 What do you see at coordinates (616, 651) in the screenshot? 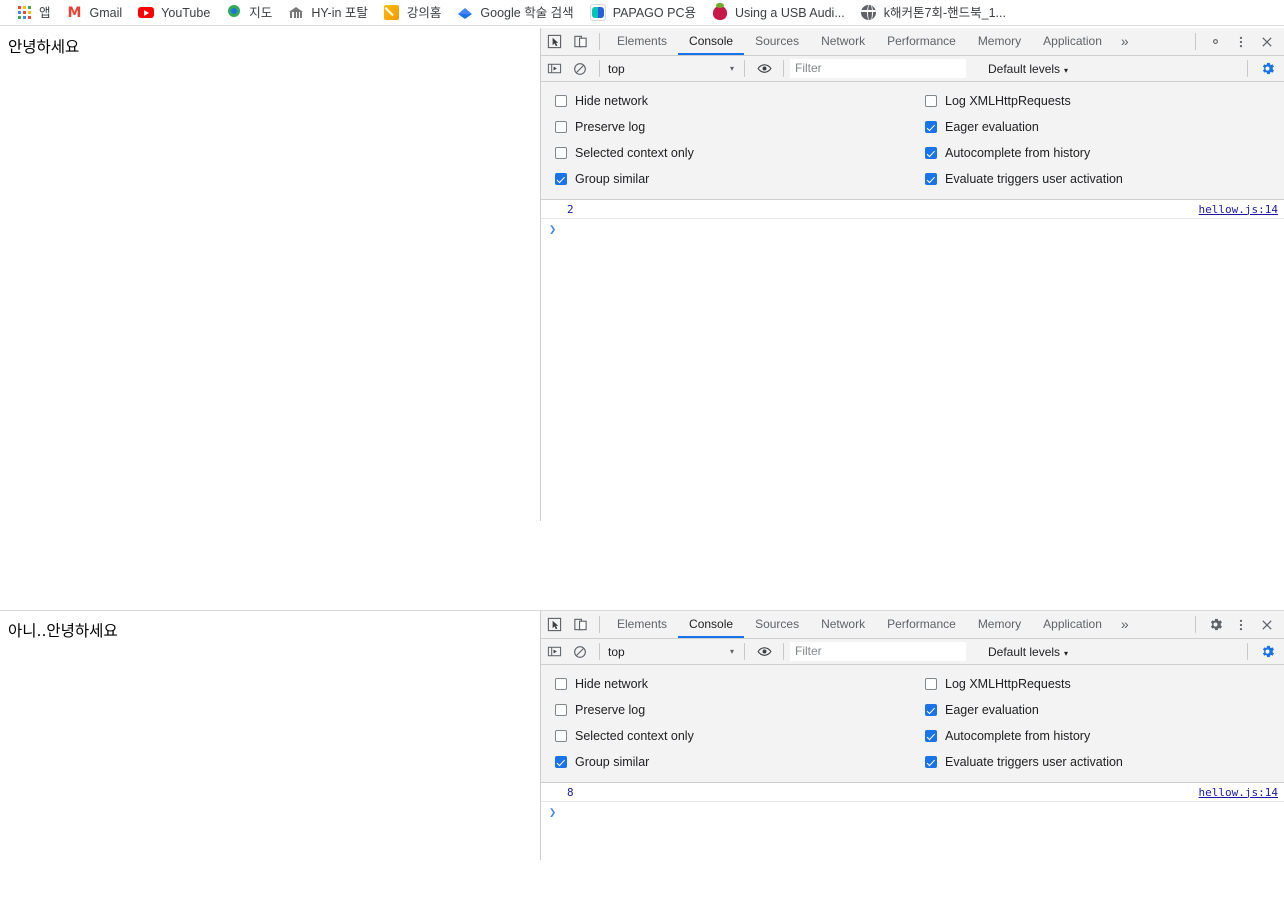
I see `execution-context-value: top` at bounding box center [616, 651].